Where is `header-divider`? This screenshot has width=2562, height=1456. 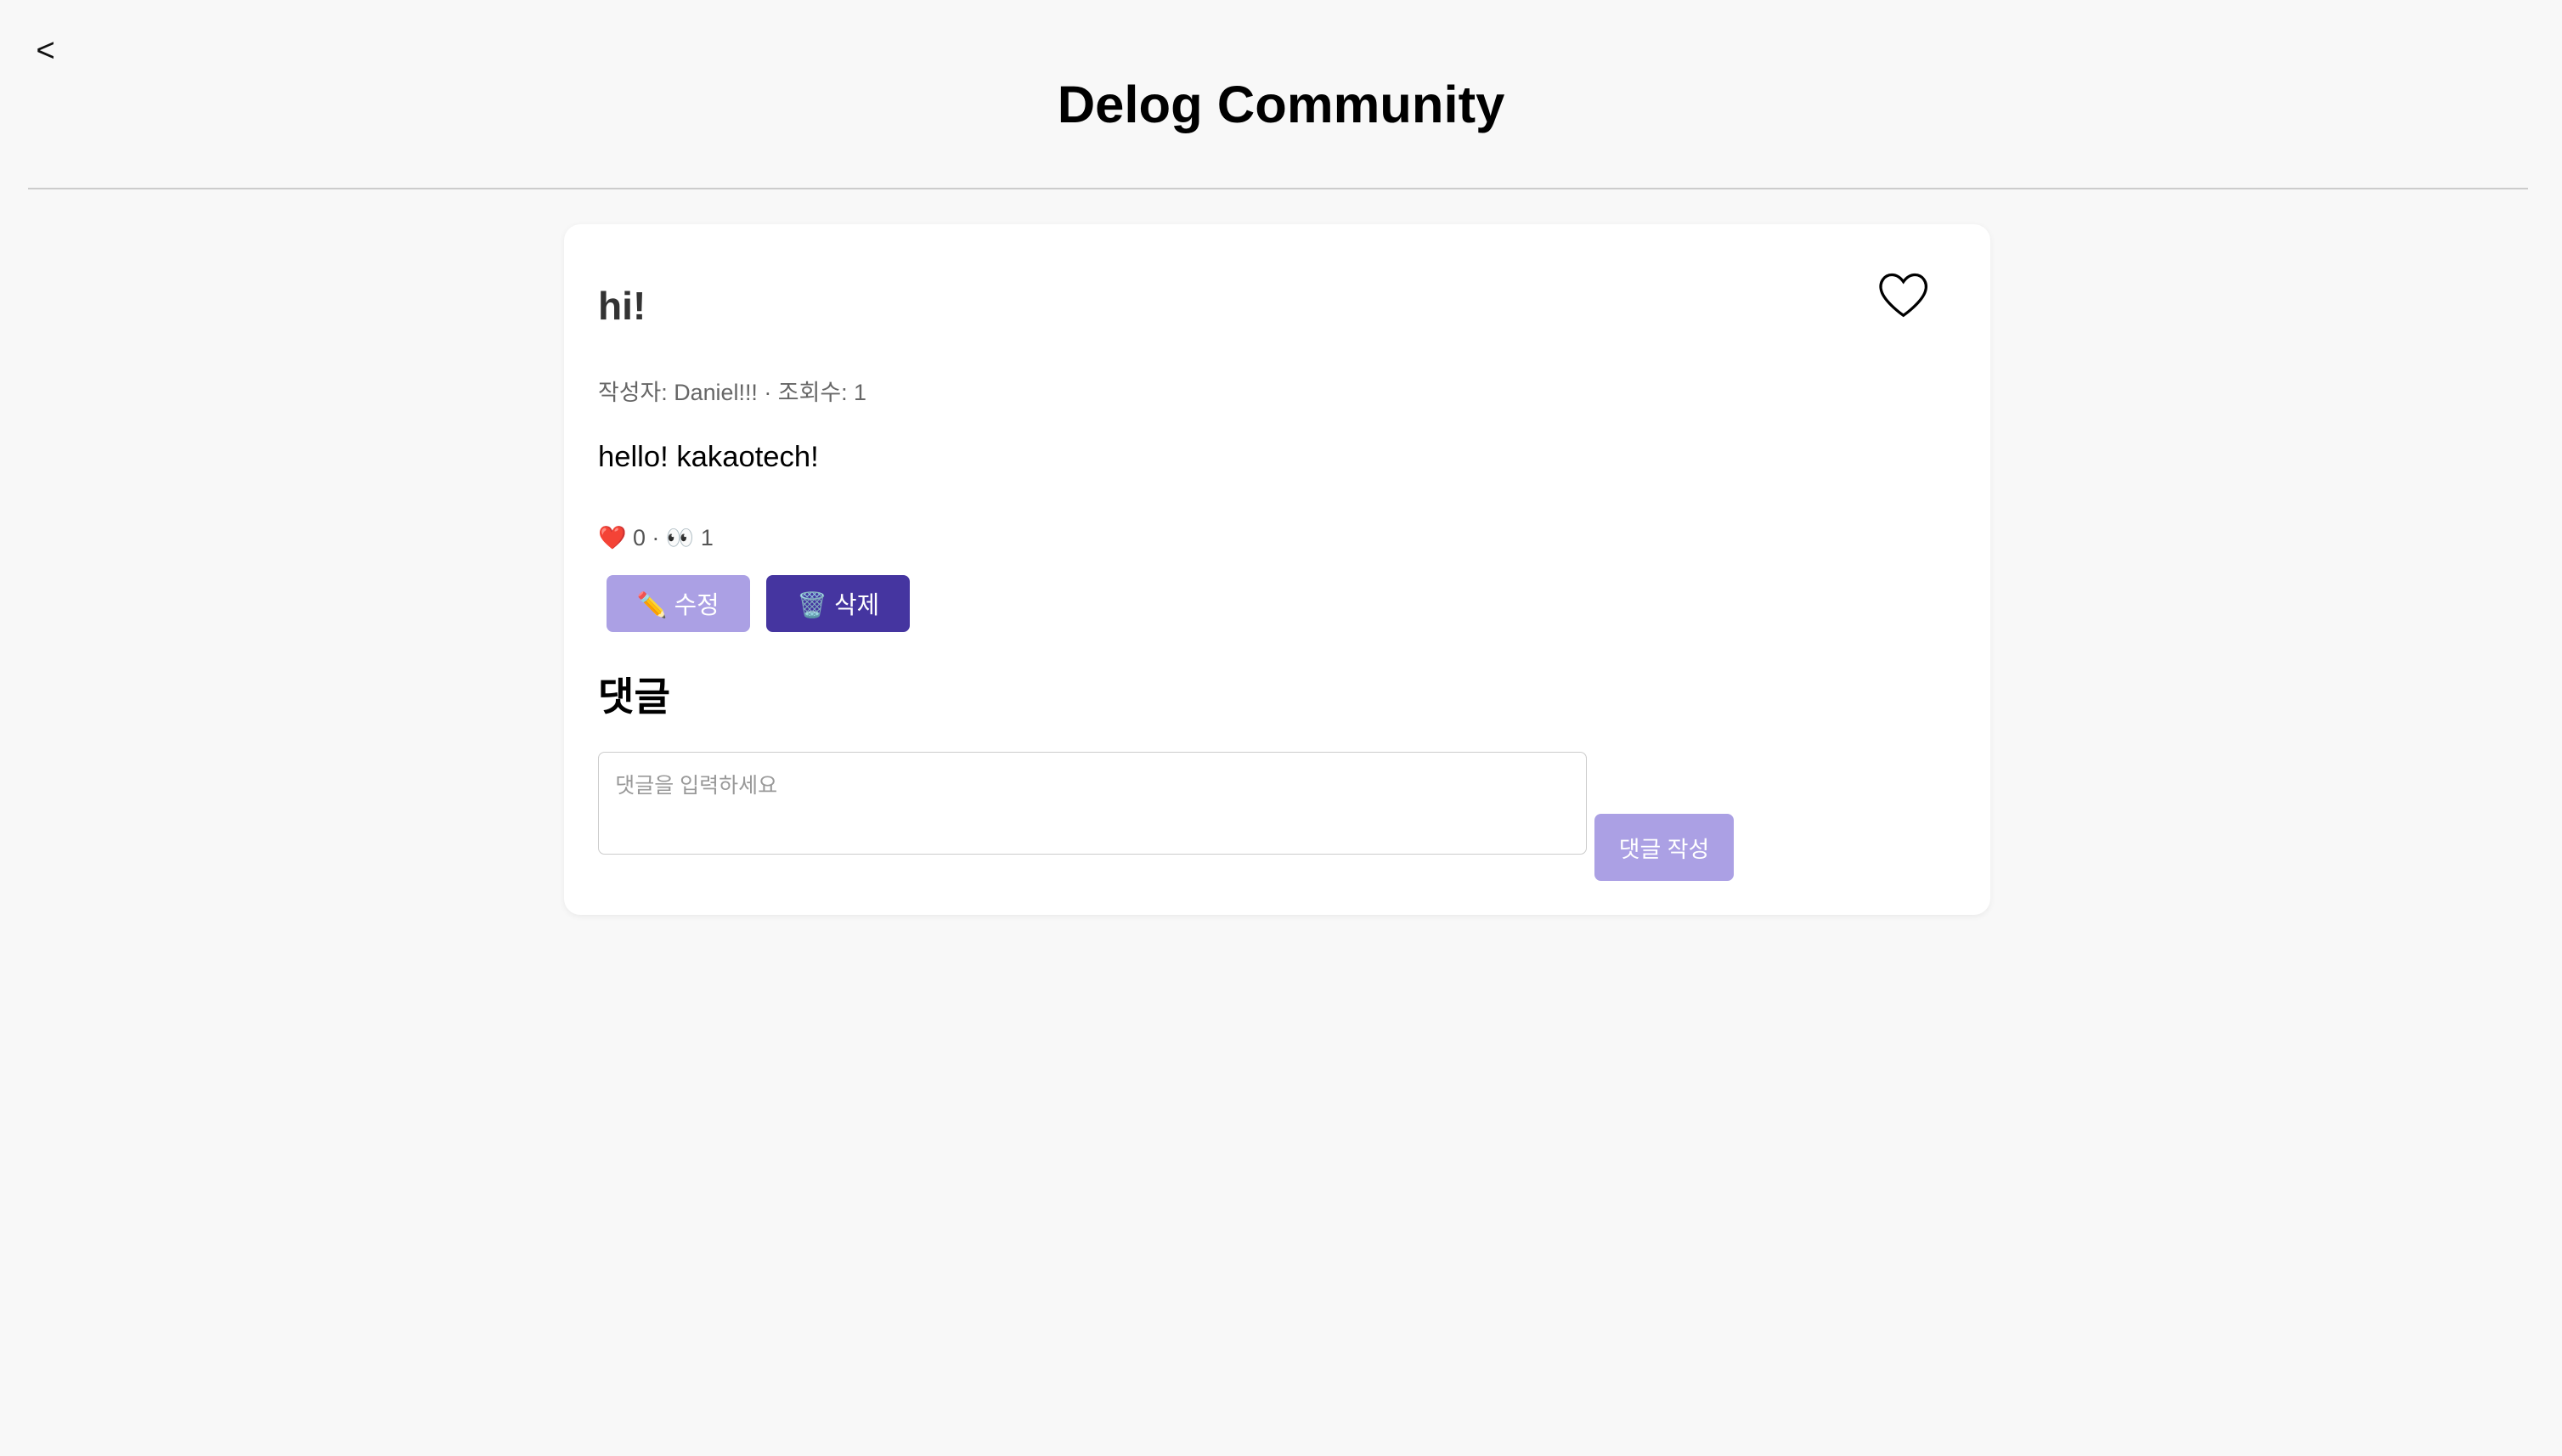
header-divider is located at coordinates (1277, 189).